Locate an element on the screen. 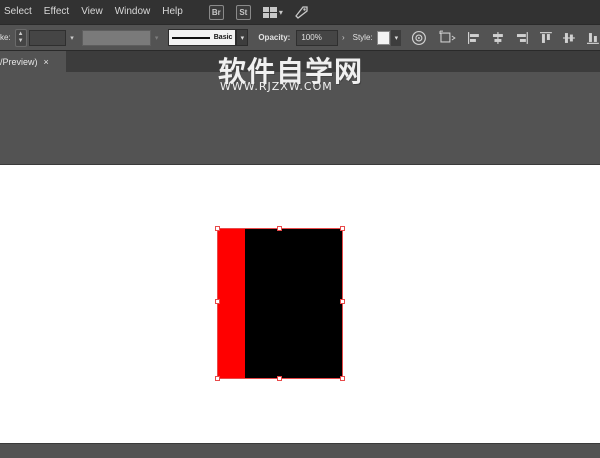  stroke-weight-field is located at coordinates (47, 37).